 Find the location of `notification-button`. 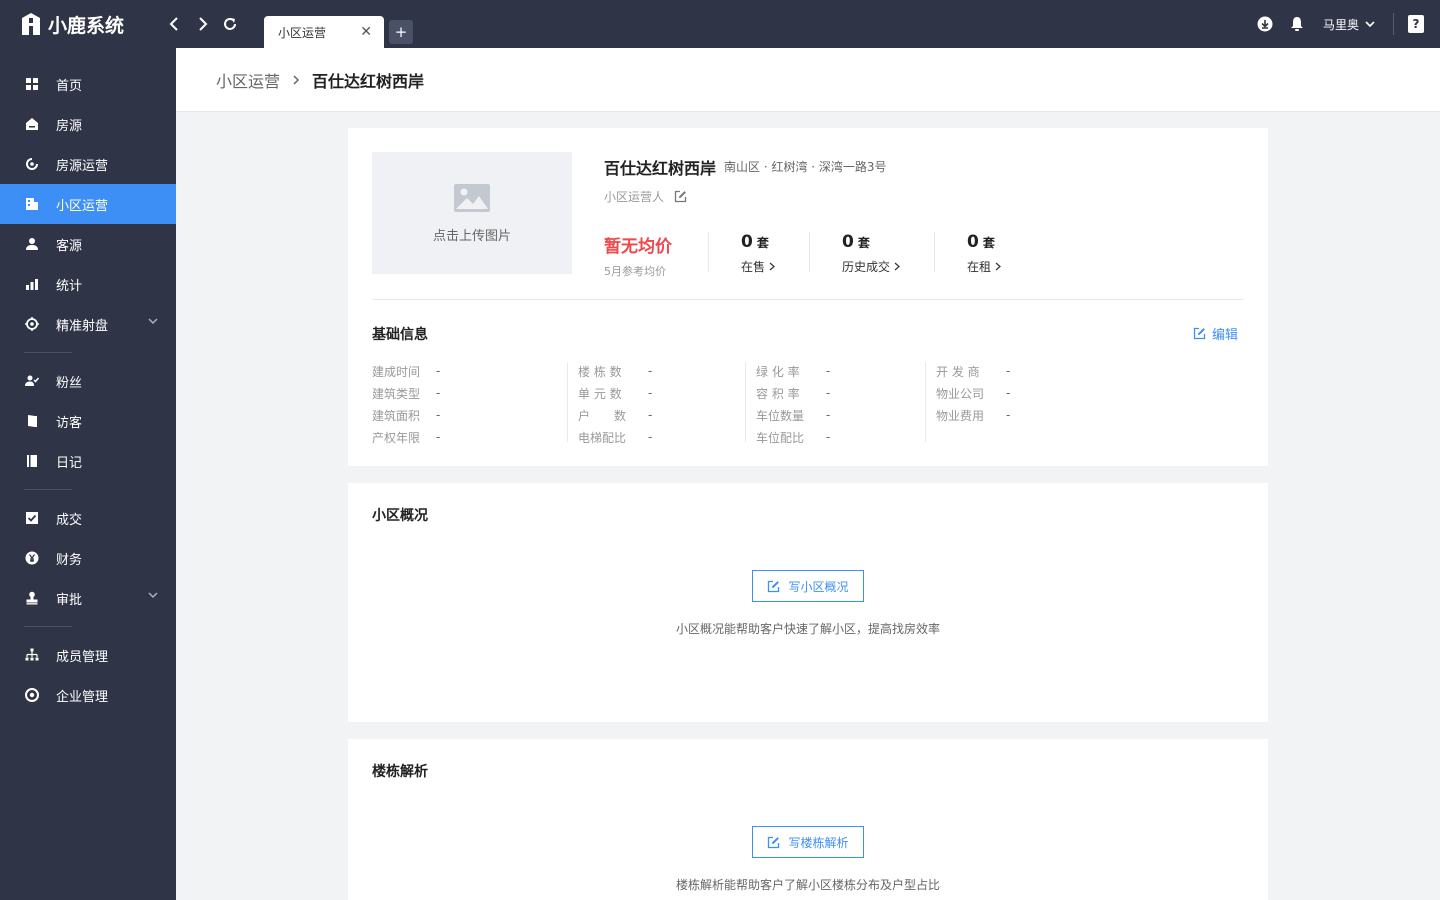

notification-button is located at coordinates (1297, 24).